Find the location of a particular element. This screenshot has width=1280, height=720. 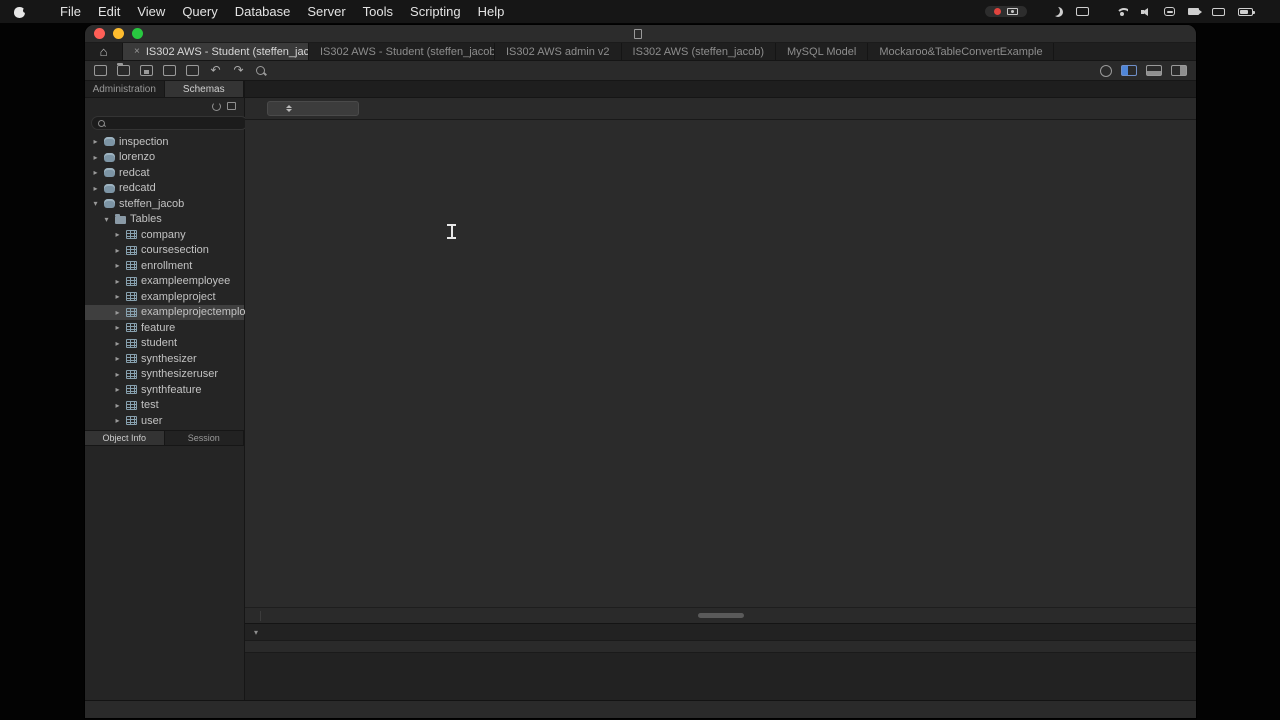

tree-item: ▸ test is located at coordinates (164, 406).